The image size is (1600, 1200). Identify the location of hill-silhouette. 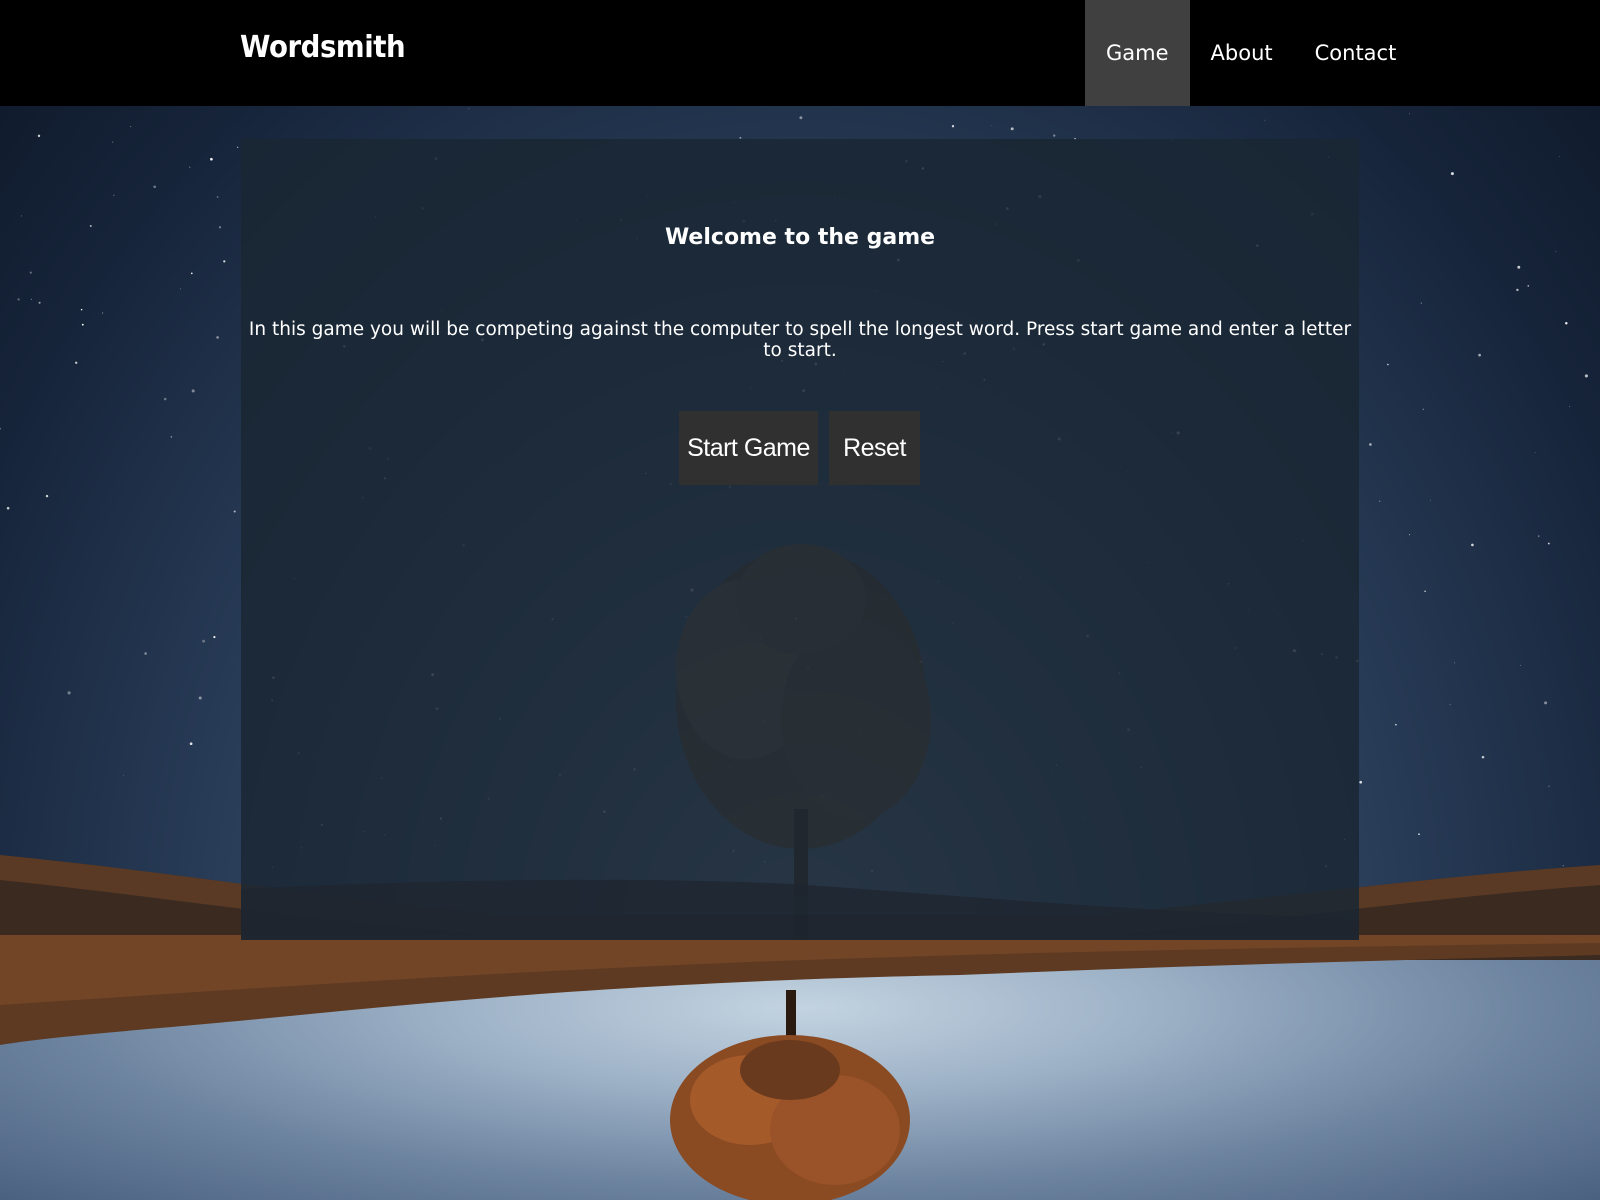
(800, 909).